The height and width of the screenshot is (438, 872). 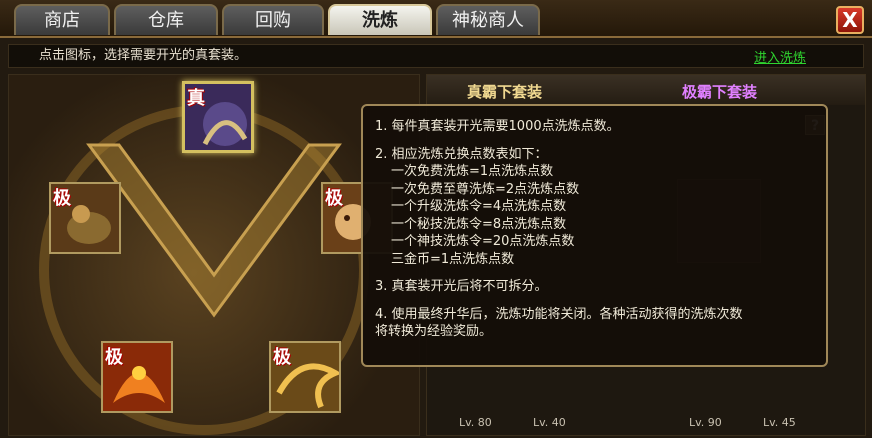 I want to click on close-button: X, so click(x=850, y=20).